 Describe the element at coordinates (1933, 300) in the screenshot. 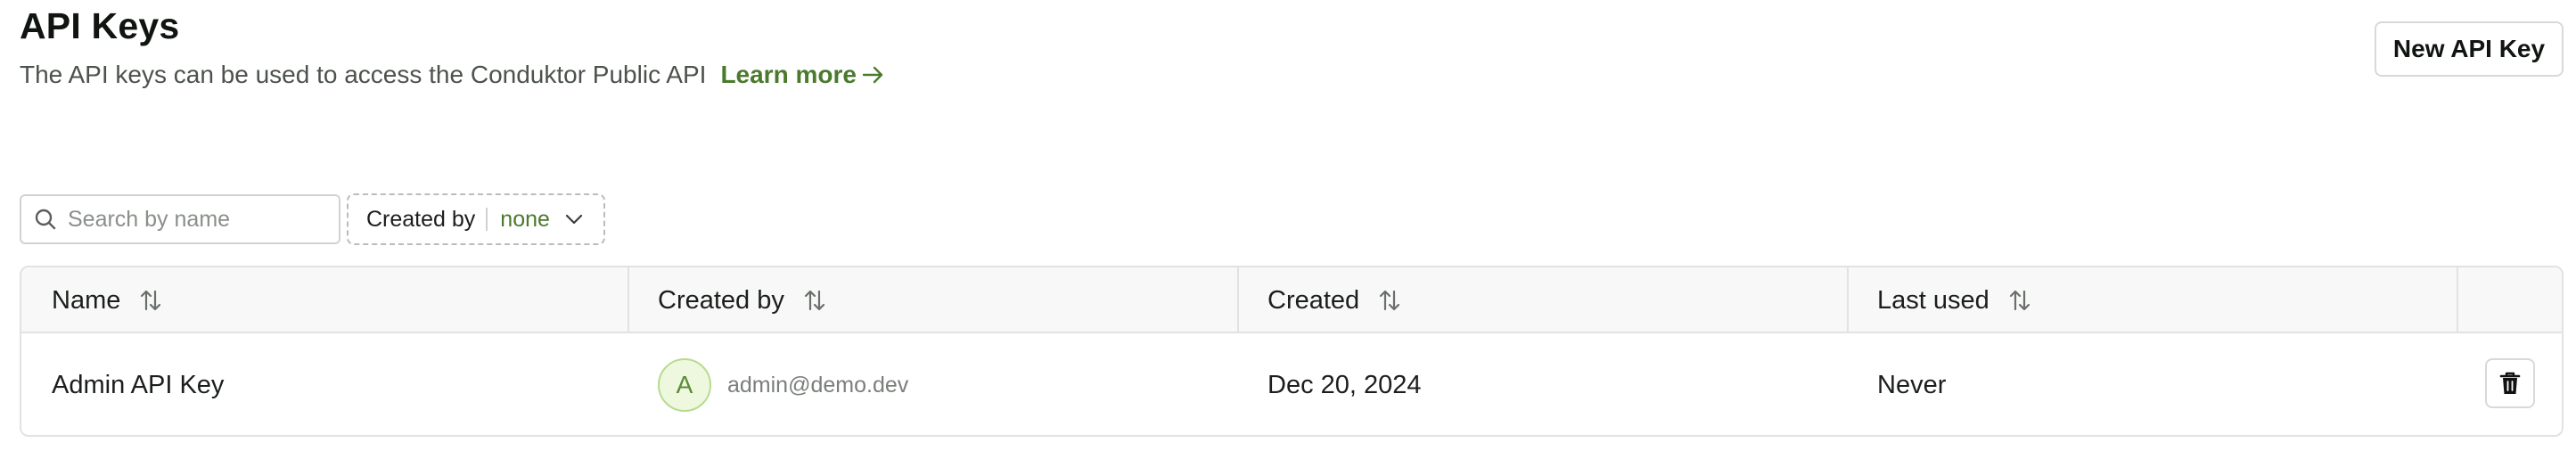

I see `column-label: Last used` at that location.